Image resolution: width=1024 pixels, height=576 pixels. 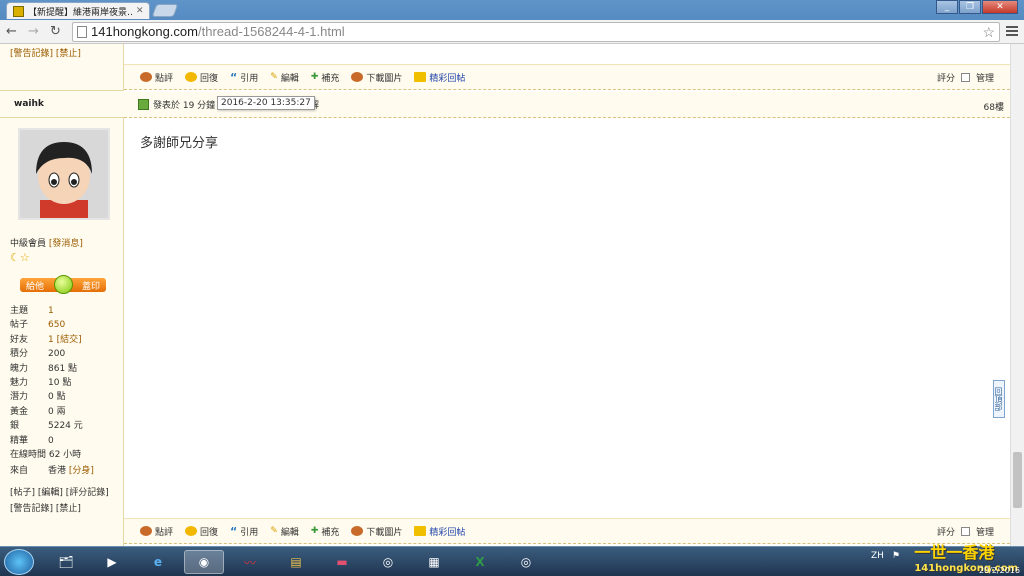 I want to click on back-arrow-icon: ←, so click(x=11, y=31).